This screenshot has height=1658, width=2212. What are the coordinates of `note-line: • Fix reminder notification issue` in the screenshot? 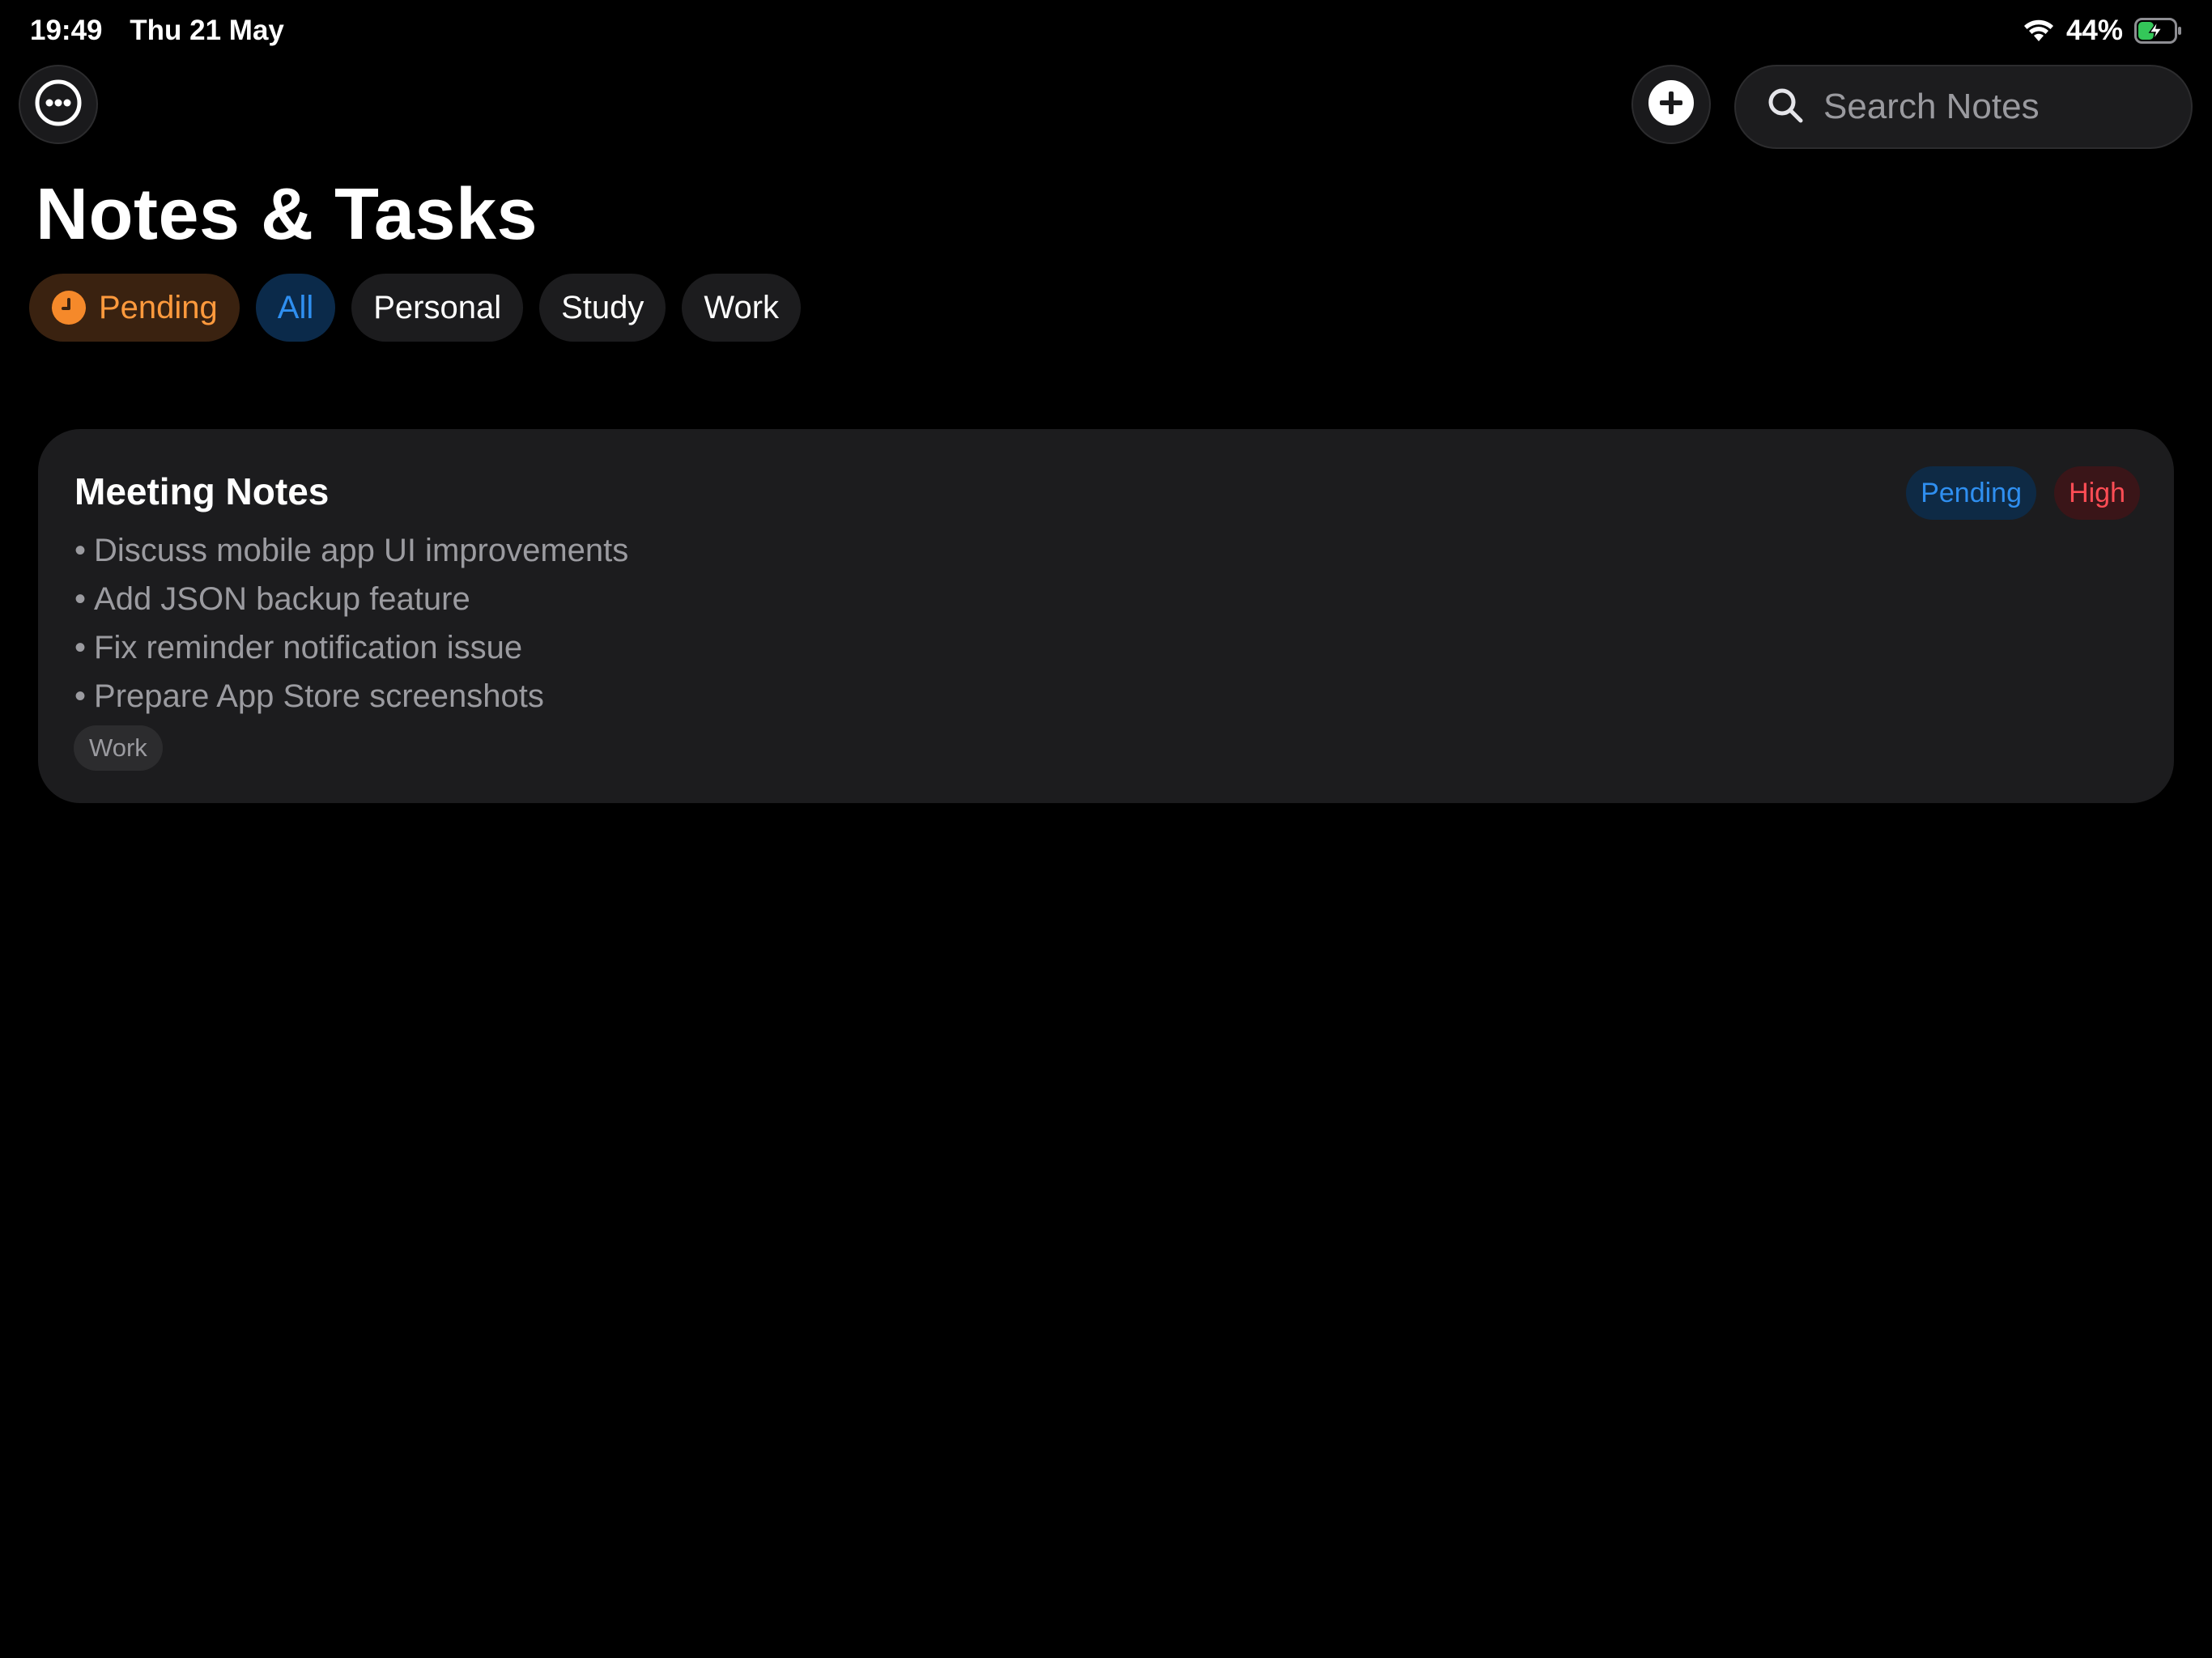 It's located at (299, 647).